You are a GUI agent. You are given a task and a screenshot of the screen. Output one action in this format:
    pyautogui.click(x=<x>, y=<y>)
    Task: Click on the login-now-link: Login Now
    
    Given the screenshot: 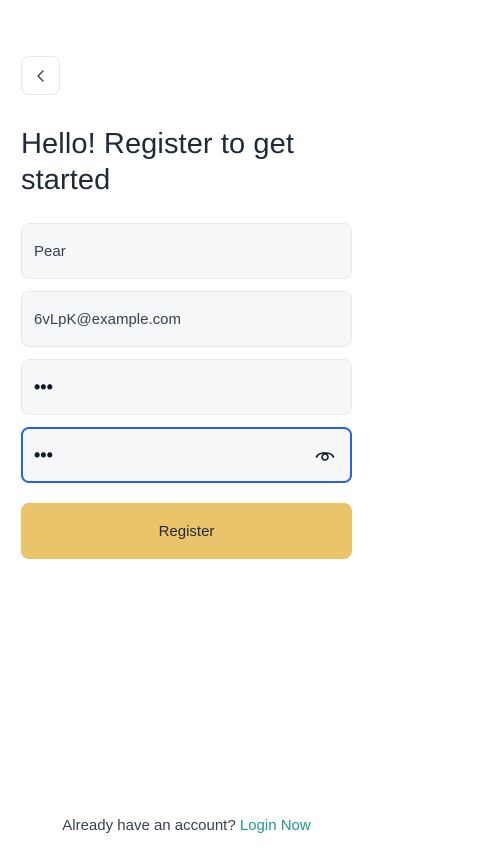 What is the action you would take?
    pyautogui.click(x=275, y=825)
    